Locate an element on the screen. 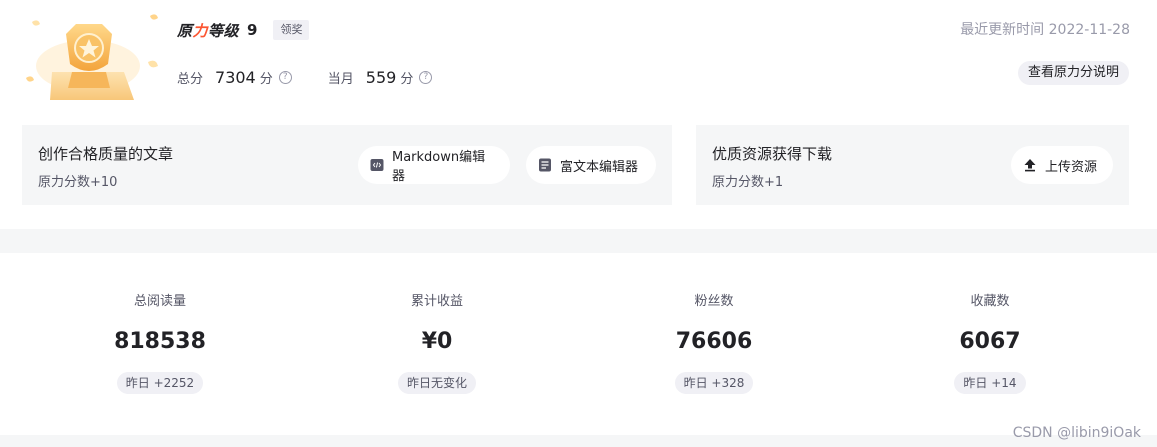  total-score-value: 7304 is located at coordinates (235, 77).